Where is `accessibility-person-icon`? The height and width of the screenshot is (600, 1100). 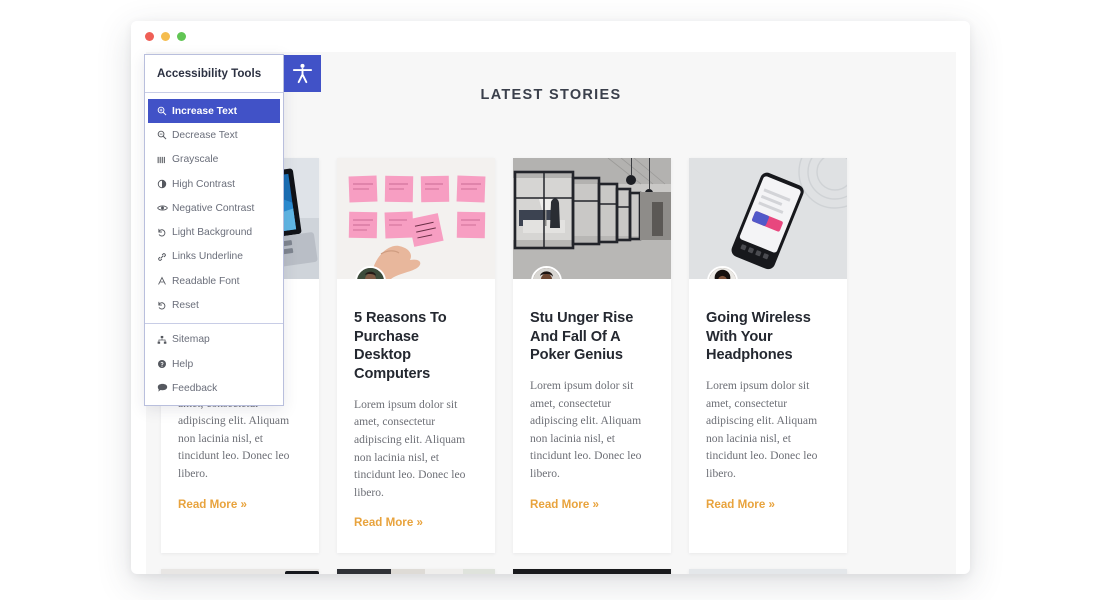
accessibility-person-icon is located at coordinates (302, 73).